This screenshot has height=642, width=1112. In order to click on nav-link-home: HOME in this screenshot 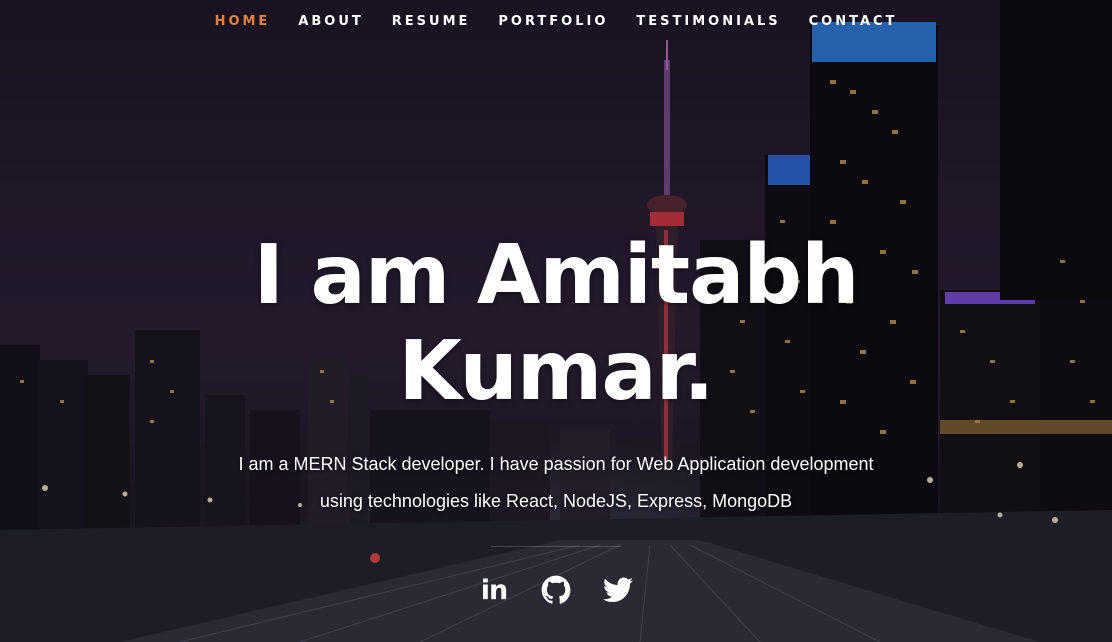, I will do `click(243, 21)`.